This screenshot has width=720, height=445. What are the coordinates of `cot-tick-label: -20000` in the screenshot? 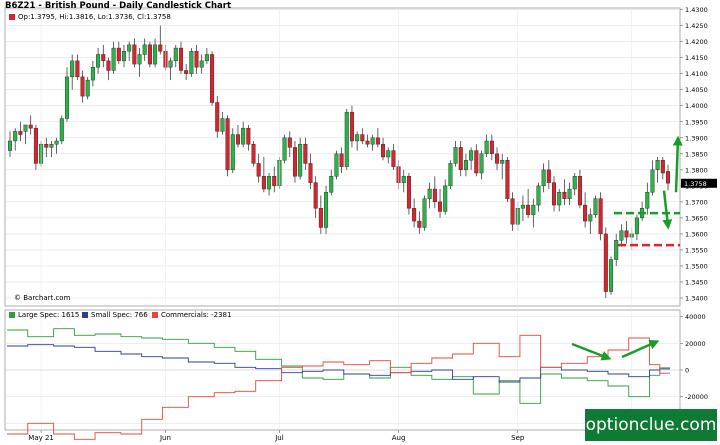 It's located at (696, 397).